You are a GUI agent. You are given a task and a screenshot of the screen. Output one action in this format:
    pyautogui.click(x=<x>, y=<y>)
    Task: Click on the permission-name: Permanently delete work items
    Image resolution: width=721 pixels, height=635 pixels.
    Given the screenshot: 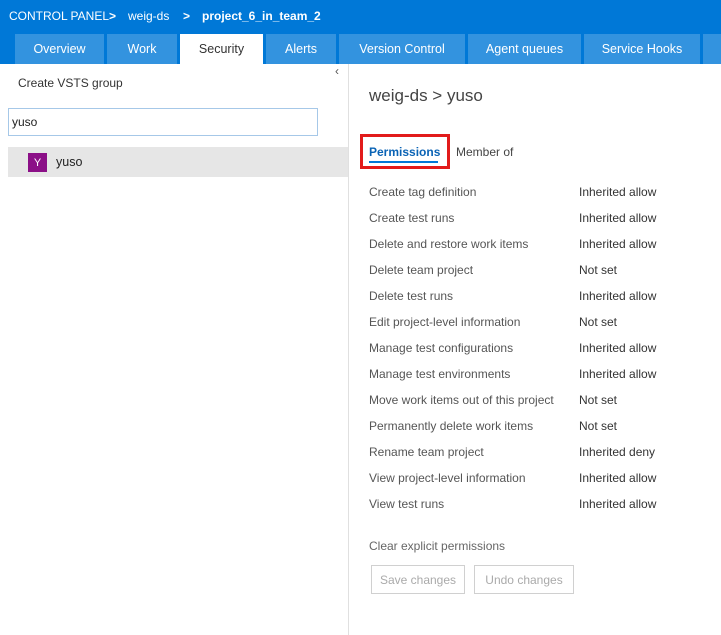 What is the action you would take?
    pyautogui.click(x=451, y=426)
    